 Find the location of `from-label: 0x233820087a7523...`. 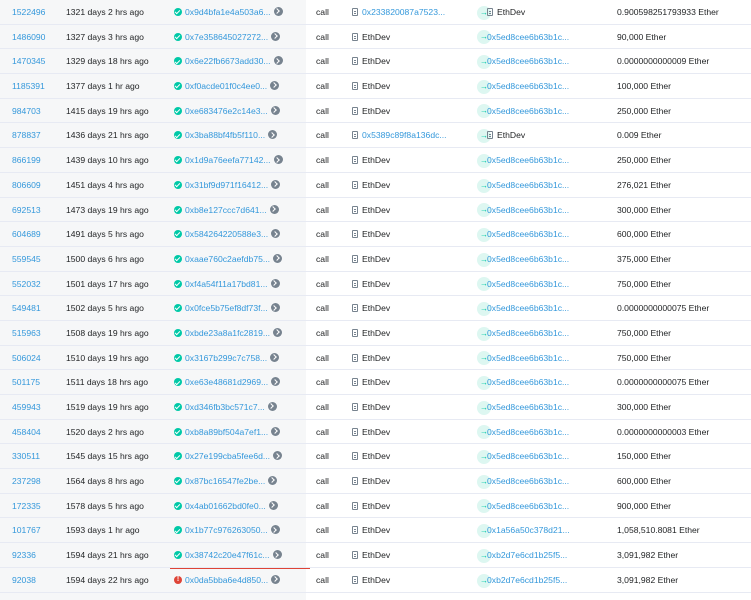

from-label: 0x233820087a7523... is located at coordinates (403, 12).